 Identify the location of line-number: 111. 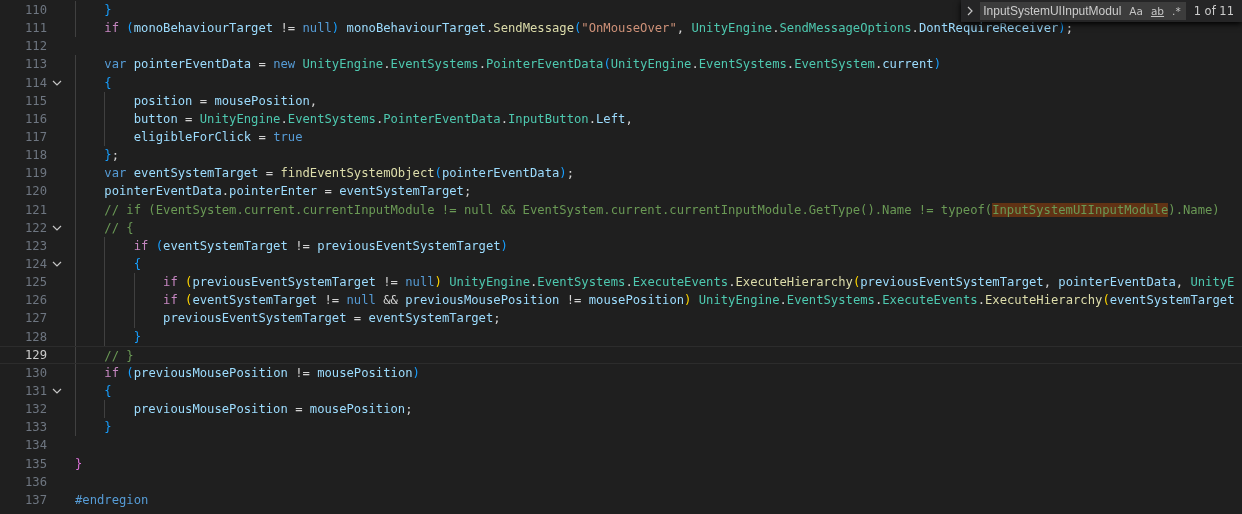
(35, 29).